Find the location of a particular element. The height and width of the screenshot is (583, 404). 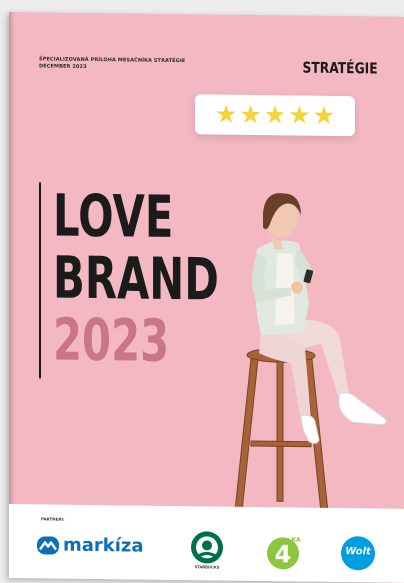

svg-text: 4 is located at coordinates (283, 554).